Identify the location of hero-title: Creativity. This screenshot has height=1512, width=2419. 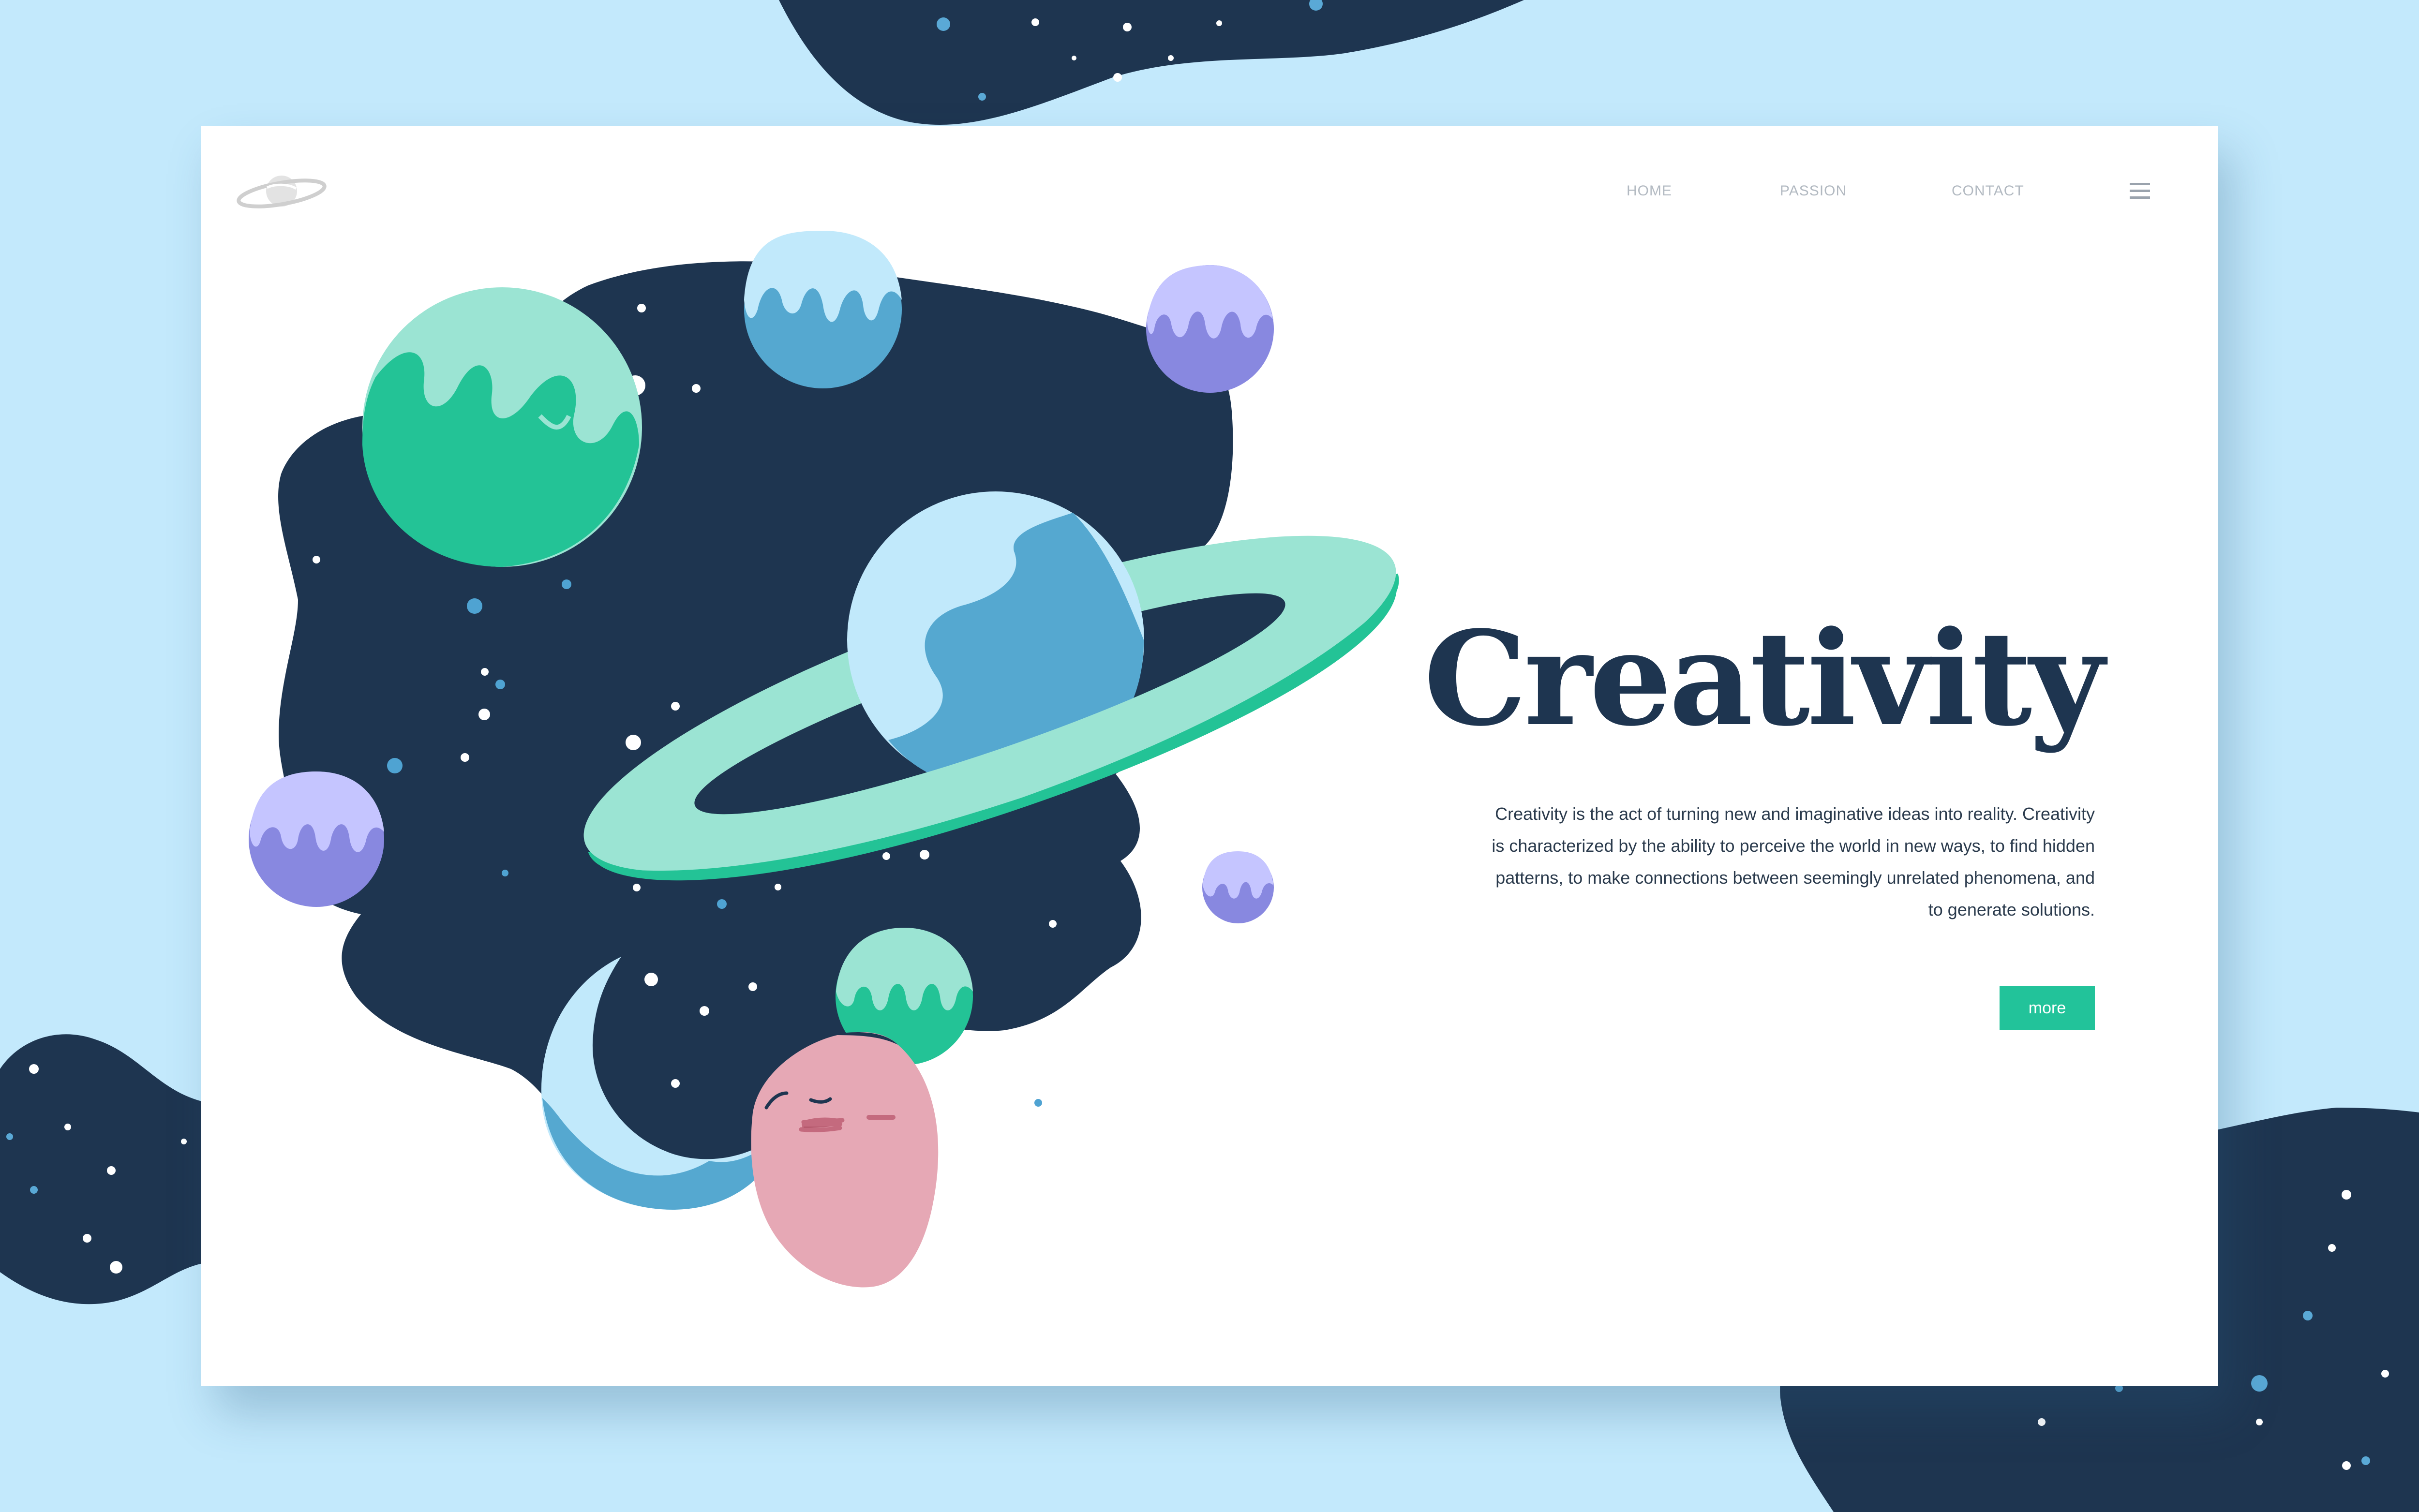
(1764, 679).